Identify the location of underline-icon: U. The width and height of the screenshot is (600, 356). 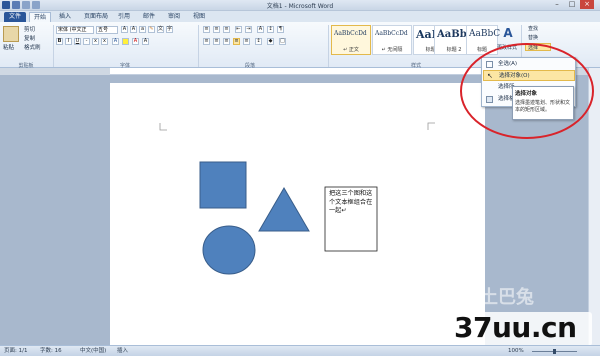
(77, 41).